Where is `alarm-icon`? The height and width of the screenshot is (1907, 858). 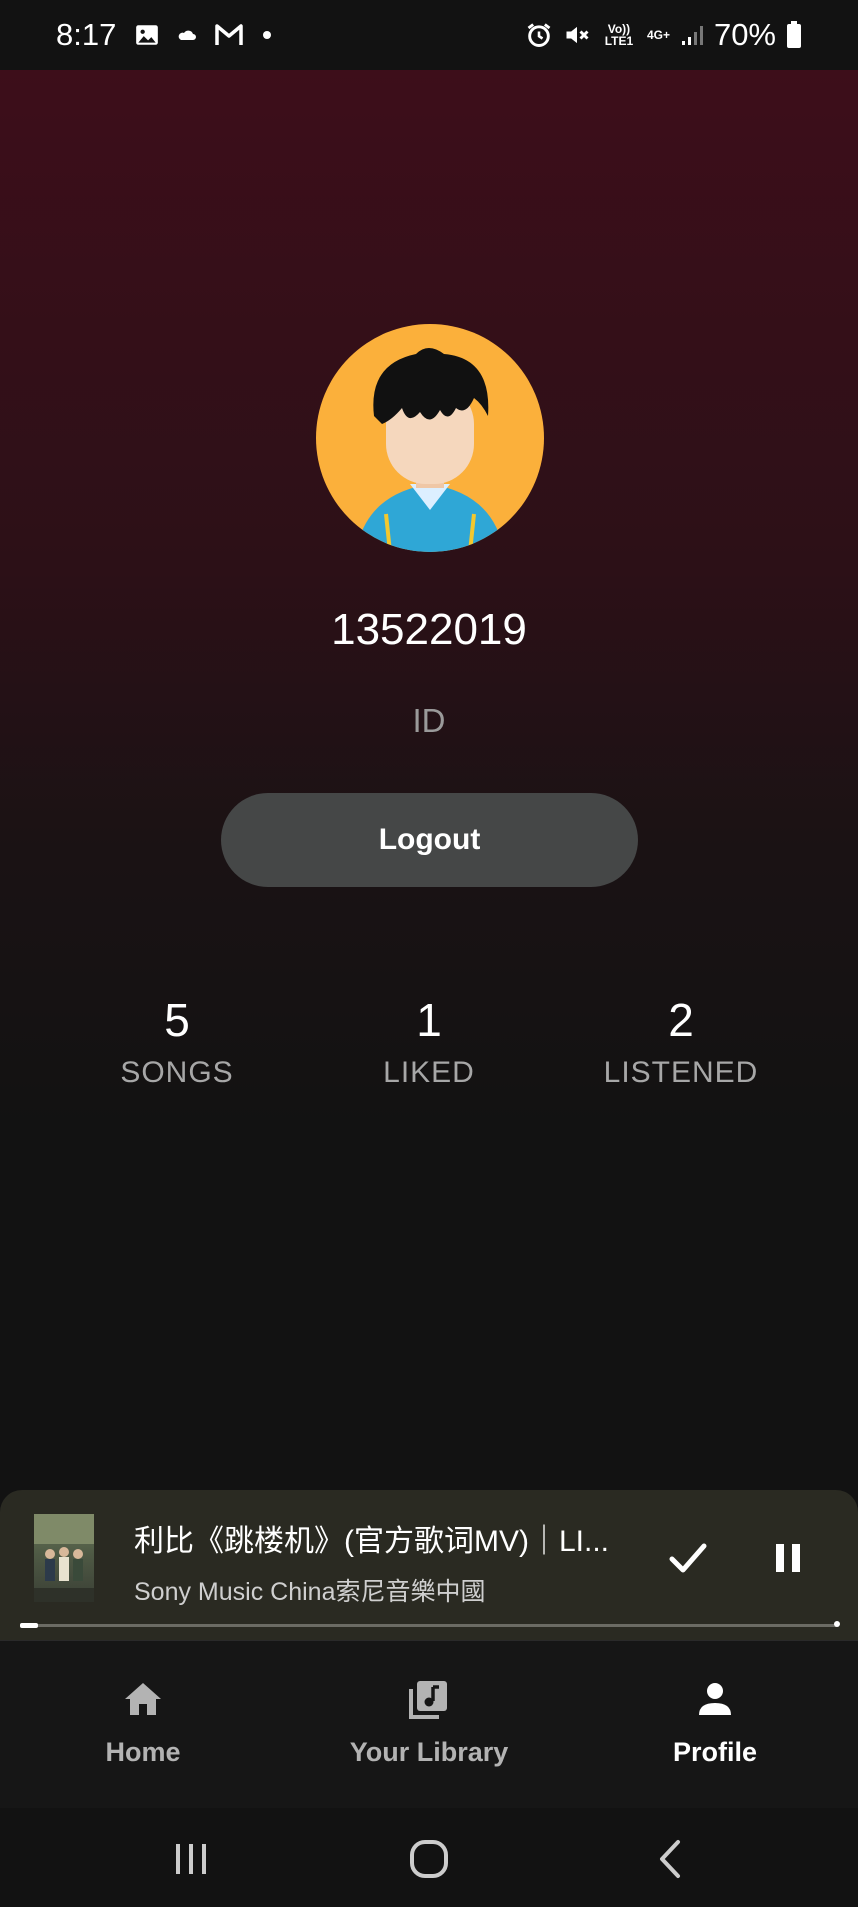
alarm-icon is located at coordinates (539, 35).